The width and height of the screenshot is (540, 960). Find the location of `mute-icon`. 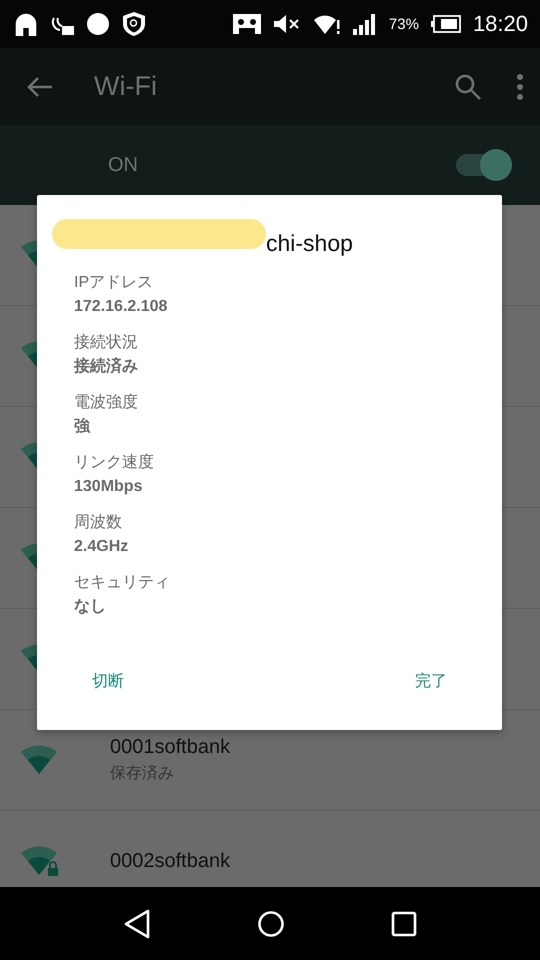

mute-icon is located at coordinates (286, 24).